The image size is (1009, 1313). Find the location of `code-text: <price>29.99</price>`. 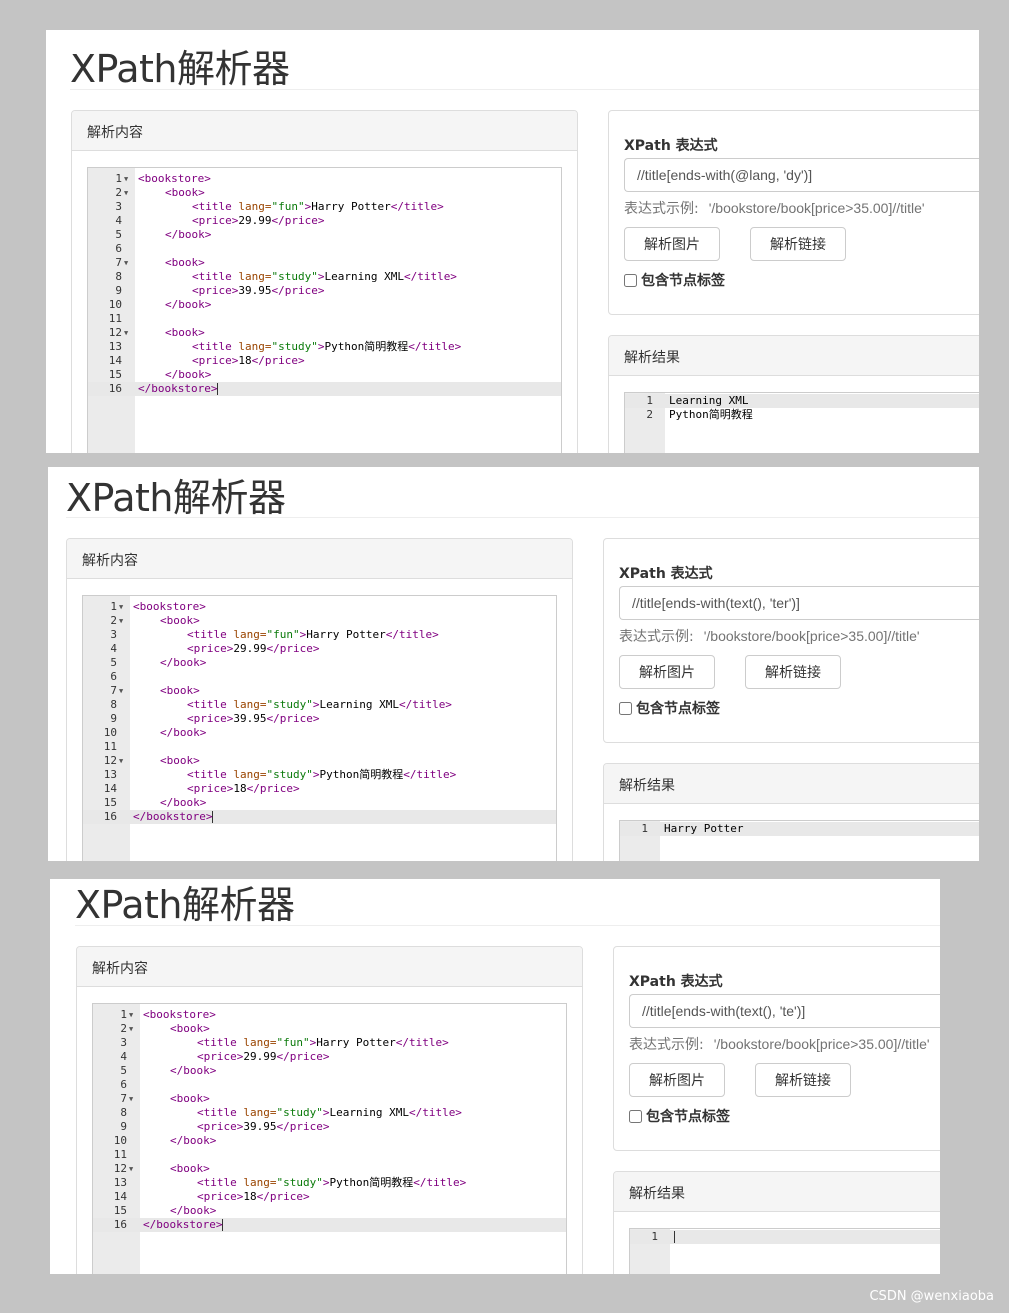

code-text: <price>29.99</price> is located at coordinates (263, 1056).